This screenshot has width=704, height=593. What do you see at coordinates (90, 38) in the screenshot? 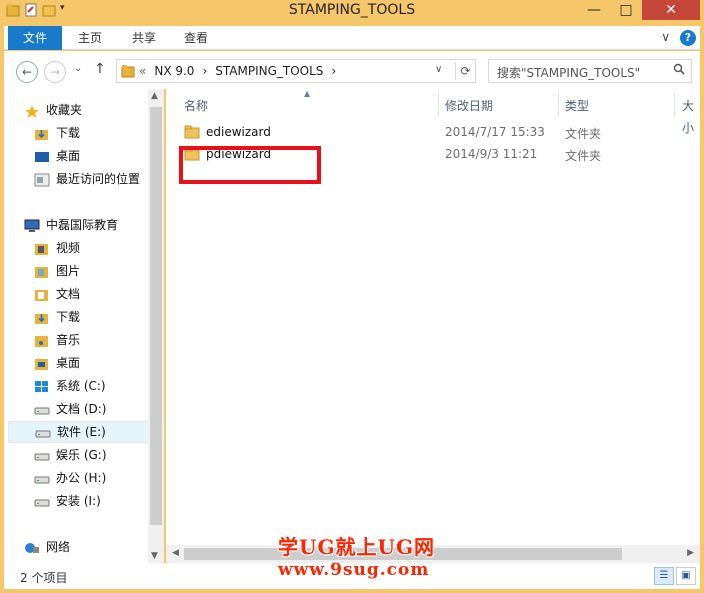
I see `tab-home: 主页` at bounding box center [90, 38].